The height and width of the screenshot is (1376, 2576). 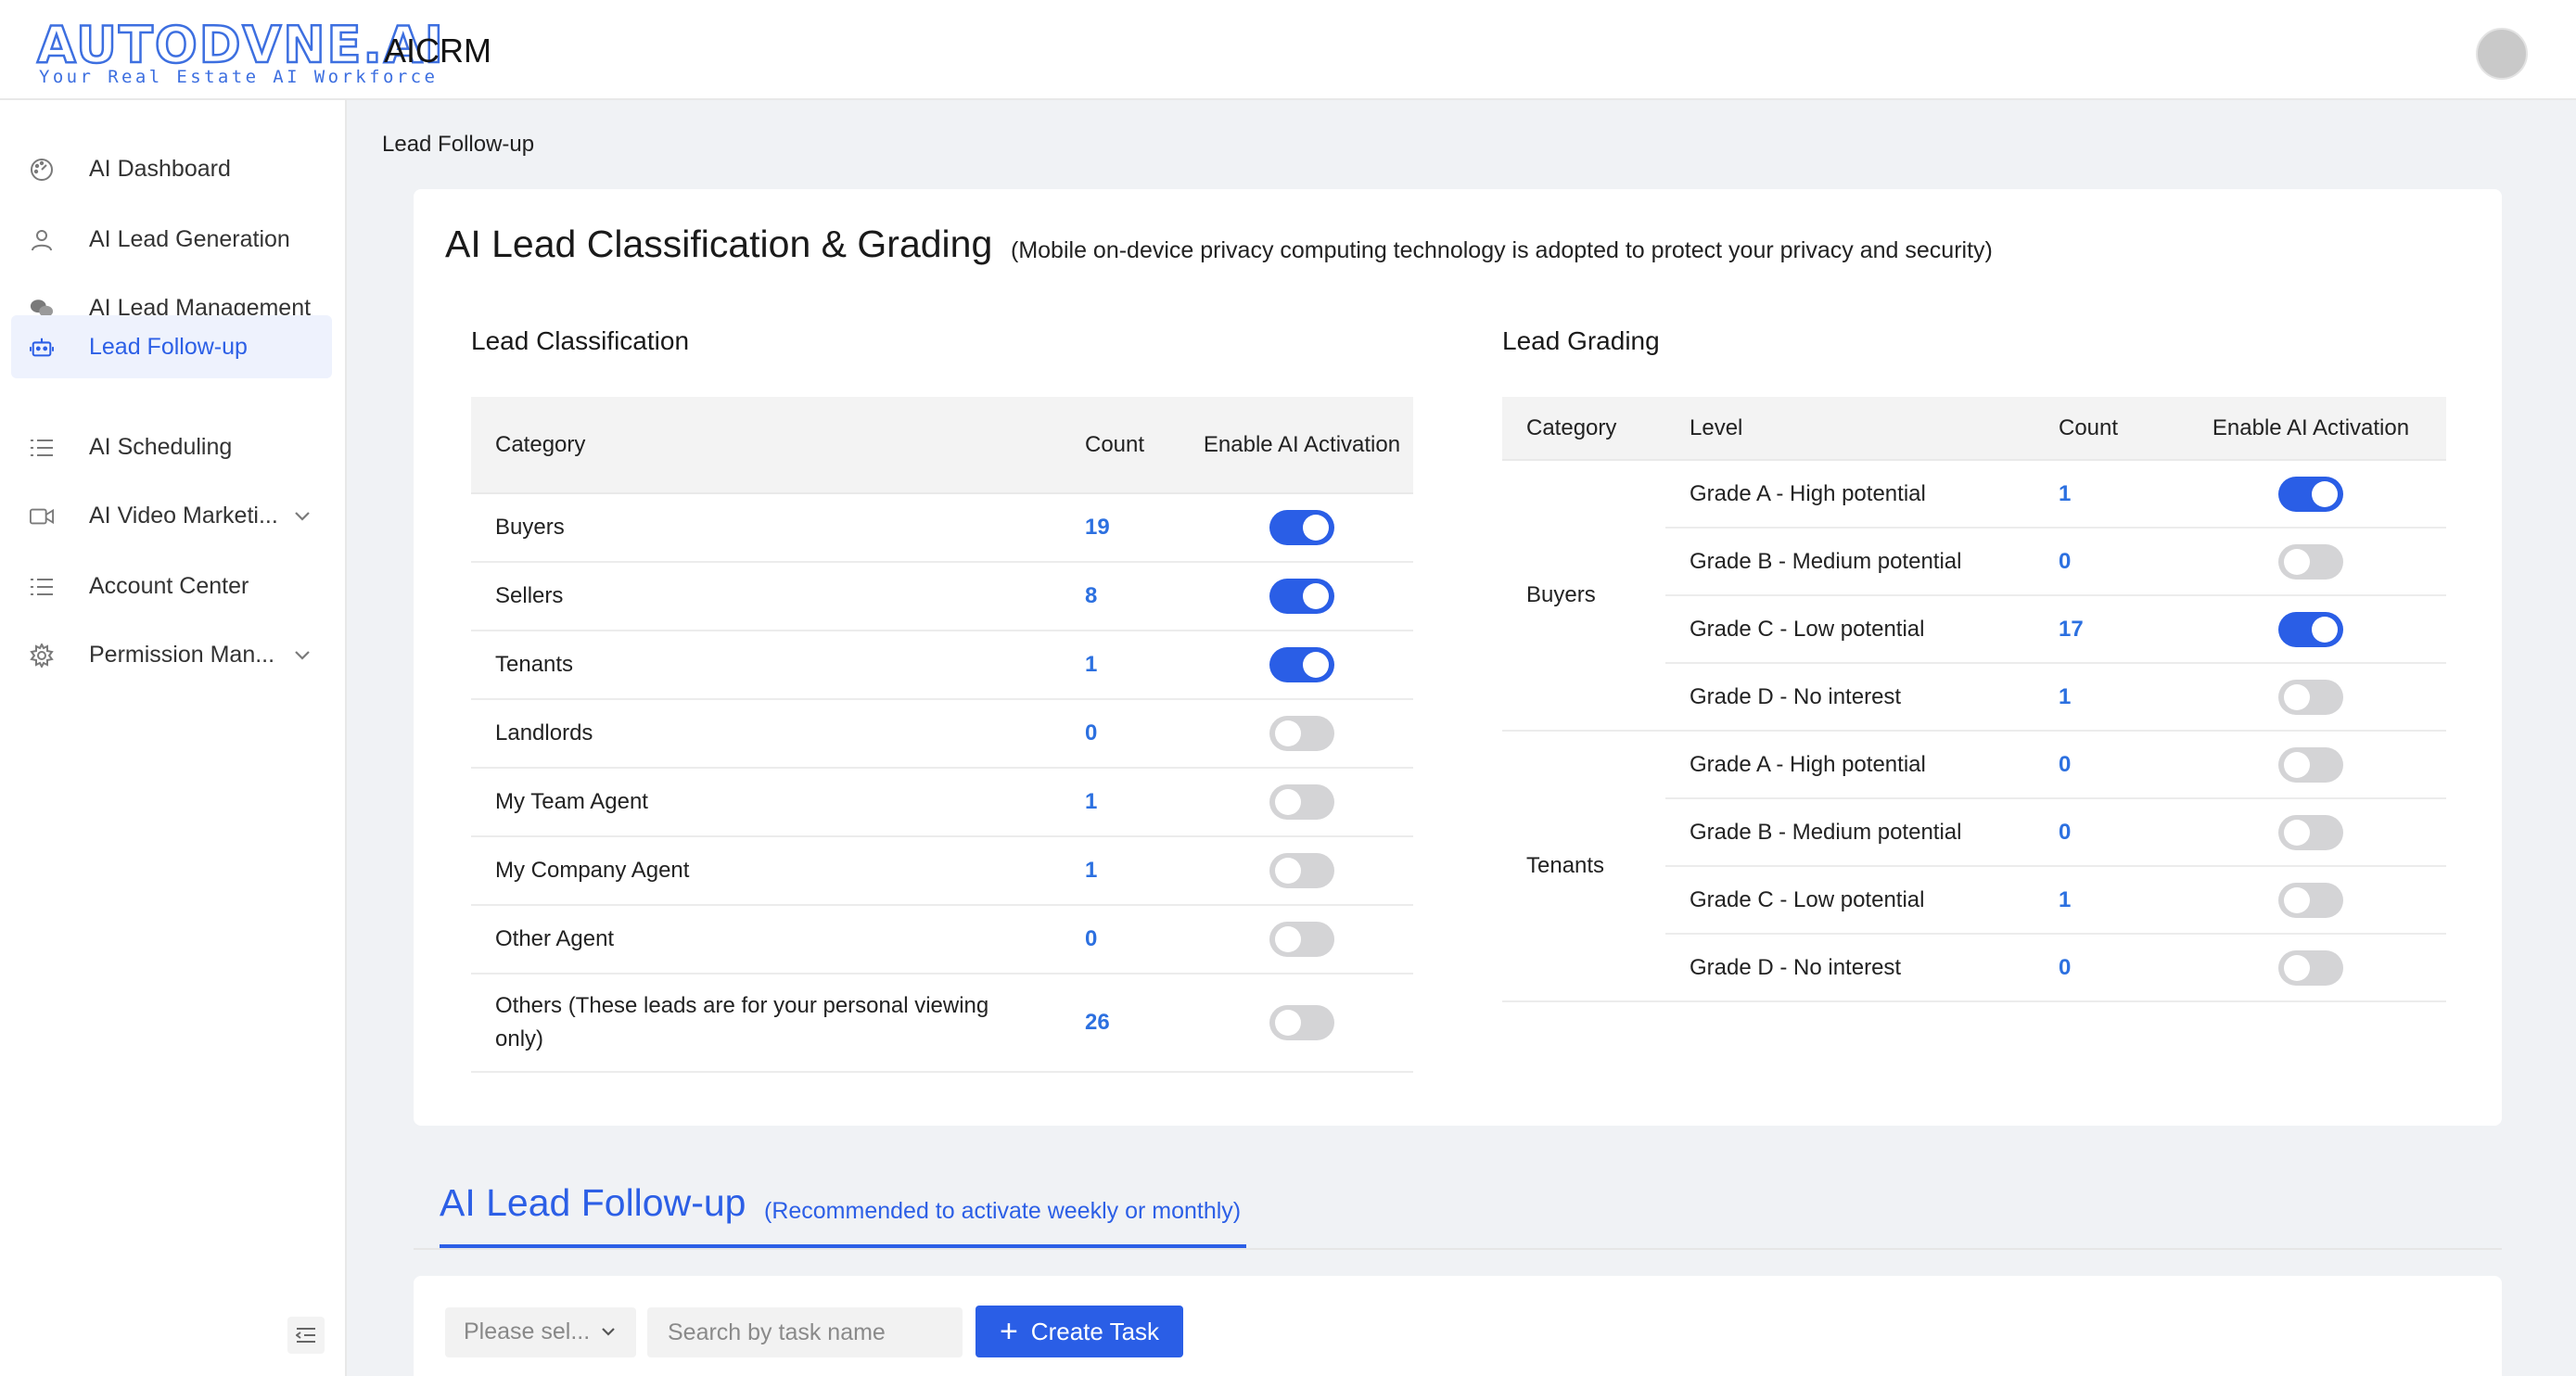 I want to click on collapse-sidebar-button, so click(x=306, y=1335).